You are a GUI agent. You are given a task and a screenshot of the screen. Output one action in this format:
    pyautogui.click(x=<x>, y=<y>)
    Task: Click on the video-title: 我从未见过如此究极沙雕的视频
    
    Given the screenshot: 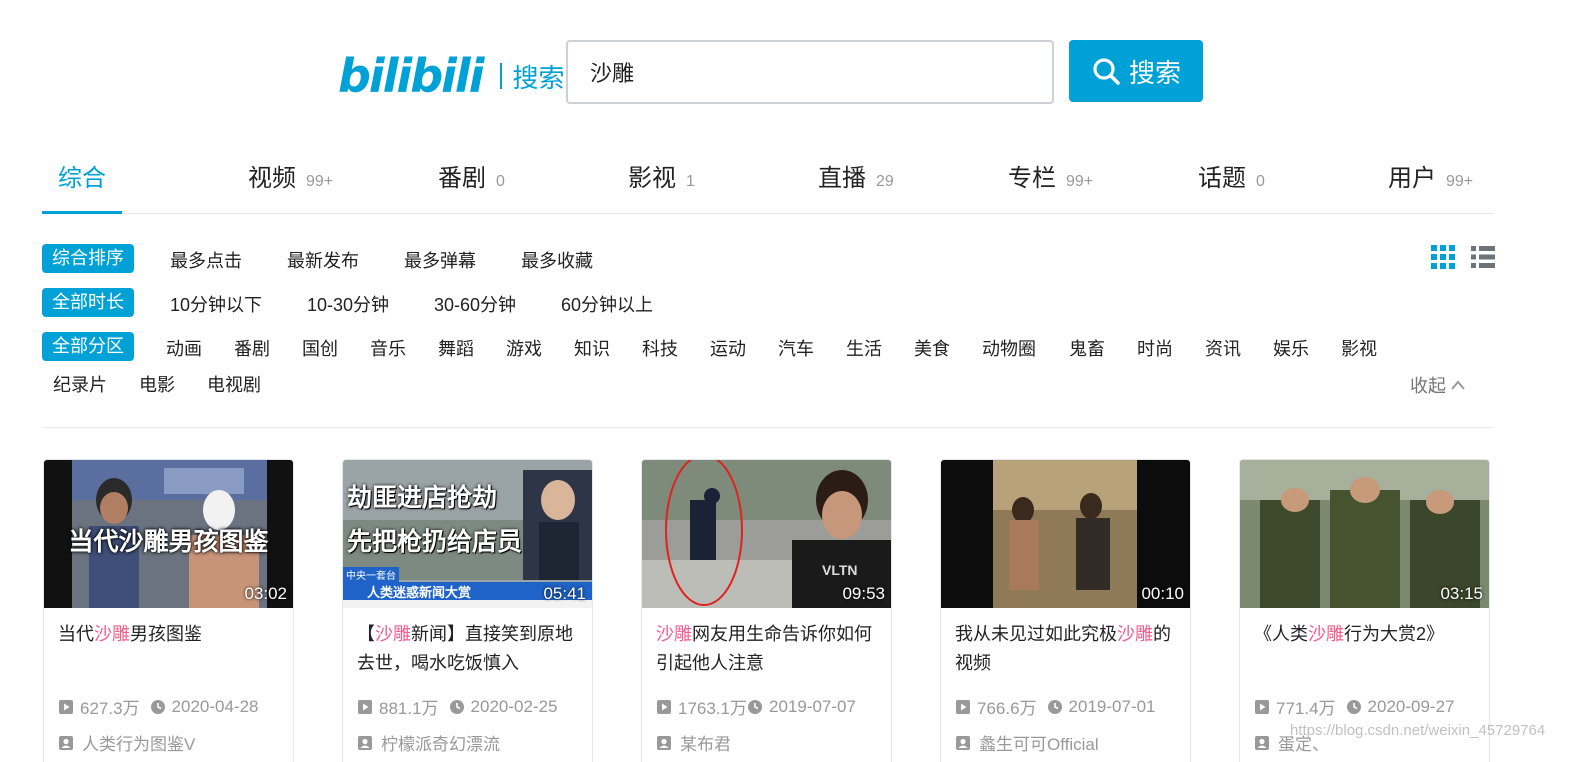 What is the action you would take?
    pyautogui.click(x=1067, y=649)
    